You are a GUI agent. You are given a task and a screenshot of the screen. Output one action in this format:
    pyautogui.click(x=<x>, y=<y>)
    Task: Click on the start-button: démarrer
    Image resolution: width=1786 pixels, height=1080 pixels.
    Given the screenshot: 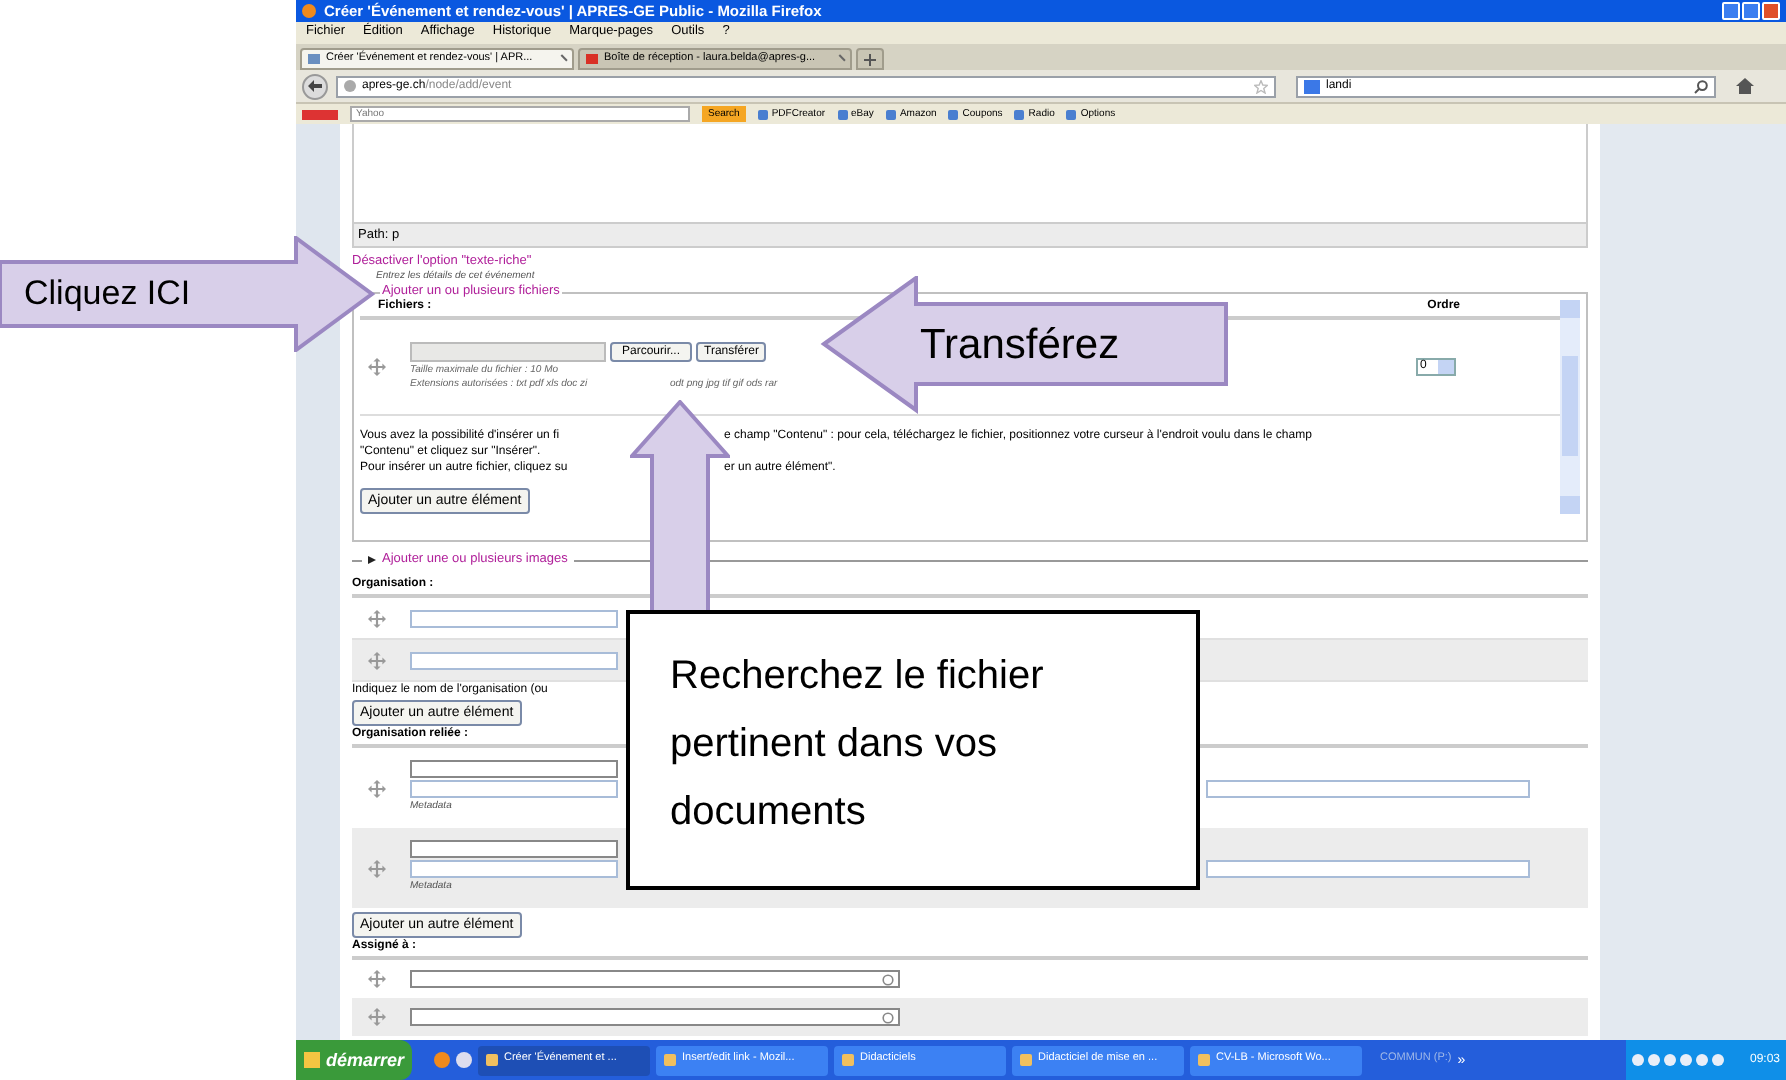 What is the action you would take?
    pyautogui.click(x=354, y=1060)
    